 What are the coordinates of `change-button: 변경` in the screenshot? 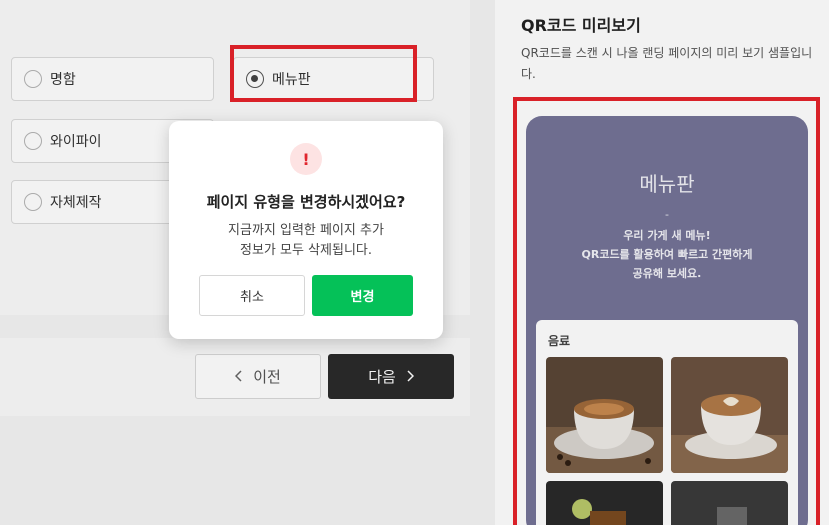 It's located at (362, 295).